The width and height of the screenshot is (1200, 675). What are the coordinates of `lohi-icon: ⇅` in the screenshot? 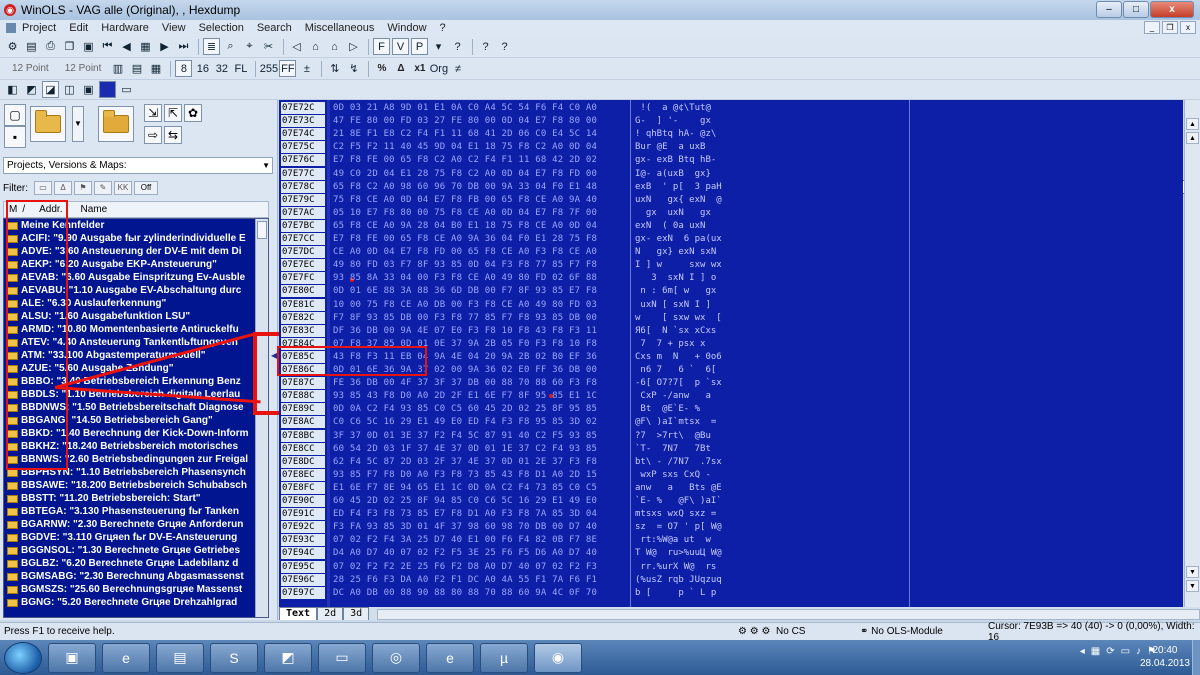 It's located at (334, 68).